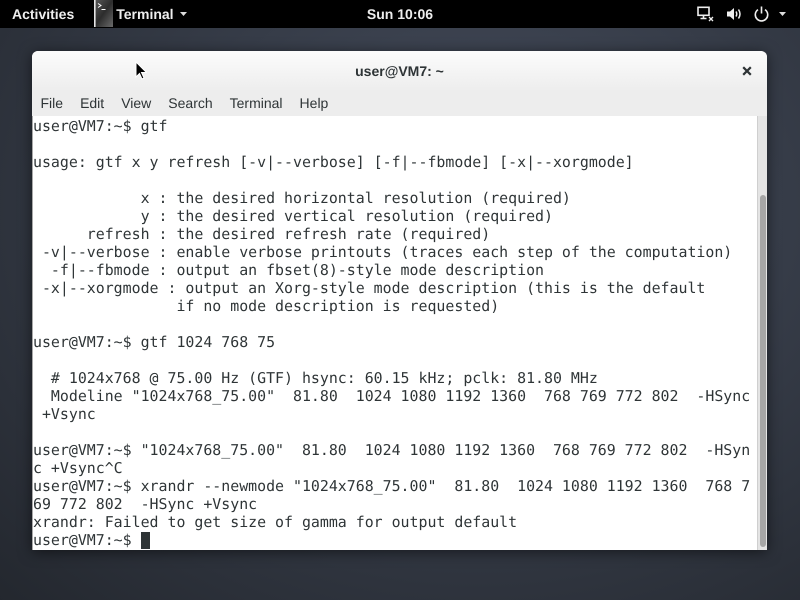 This screenshot has width=800, height=600. What do you see at coordinates (275, 522) in the screenshot?
I see `terminal-line: xrandr: Failed to get size of gamma for output default` at bounding box center [275, 522].